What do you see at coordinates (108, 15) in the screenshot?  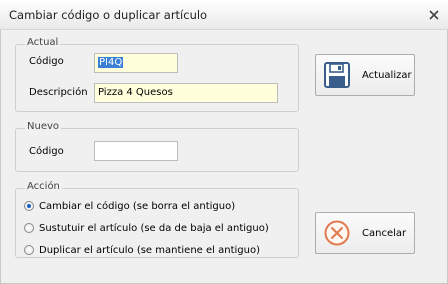 I see `window-title: Cambiar código o duplicar artículo` at bounding box center [108, 15].